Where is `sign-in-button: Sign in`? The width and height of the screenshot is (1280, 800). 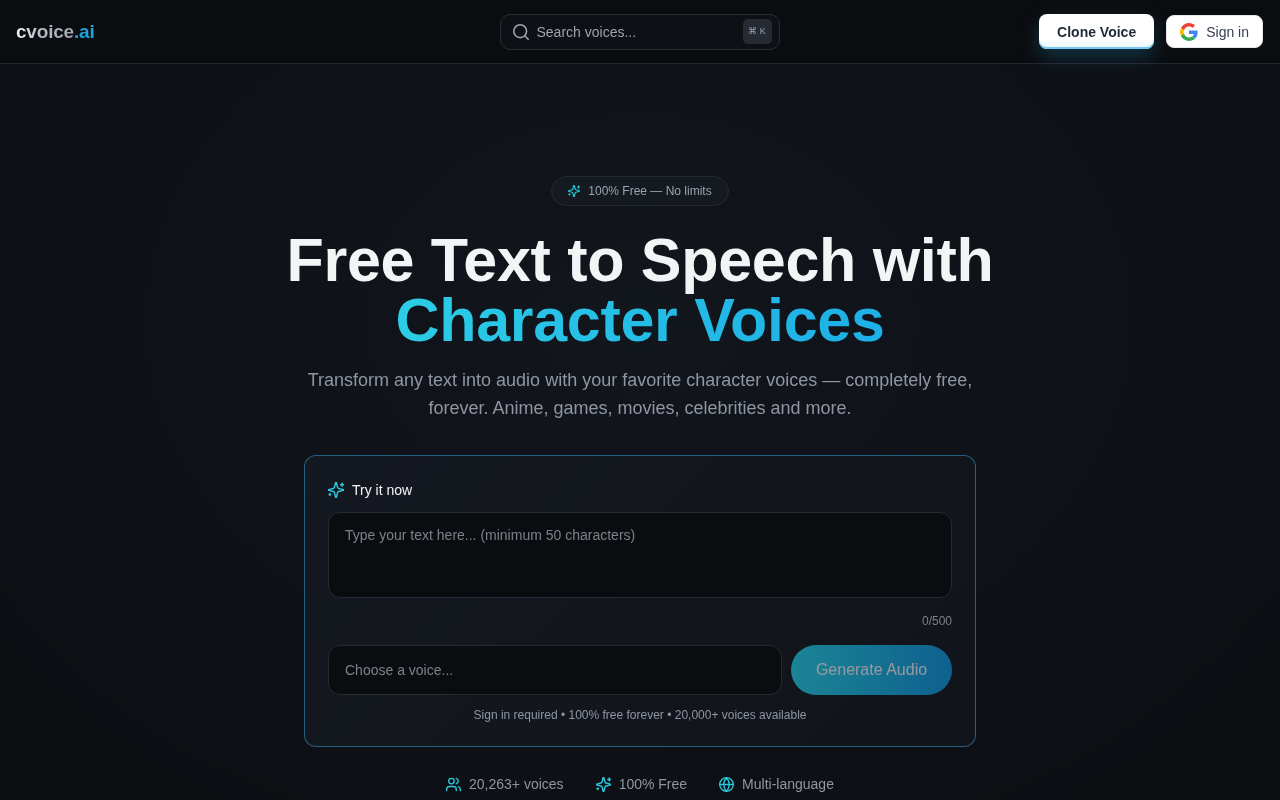 sign-in-button: Sign in is located at coordinates (1214, 31).